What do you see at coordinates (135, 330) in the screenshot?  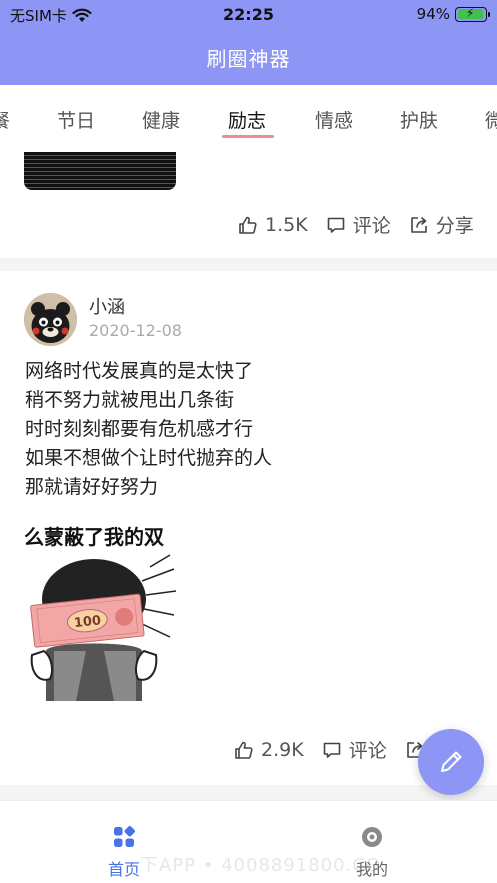 I see `post-date: 2020-12-08` at bounding box center [135, 330].